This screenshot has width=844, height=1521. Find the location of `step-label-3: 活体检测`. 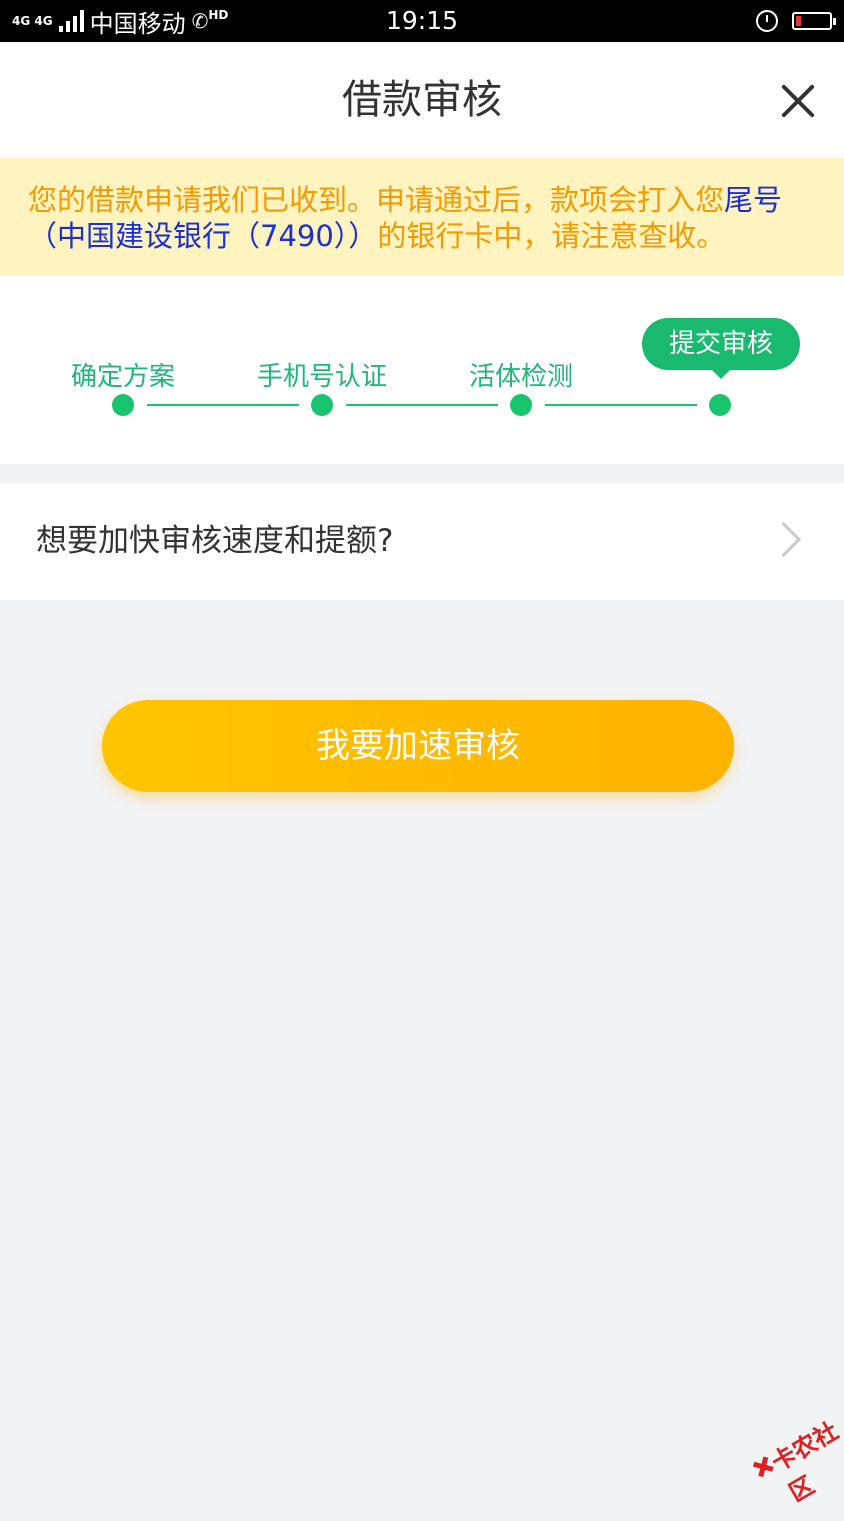

step-label-3: 活体检测 is located at coordinates (520, 377).